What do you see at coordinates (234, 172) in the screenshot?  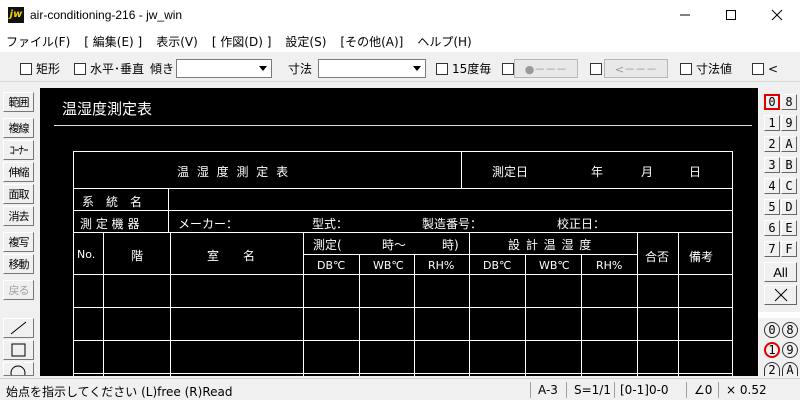 I see `form-title: 温 湿 度 測 定 表` at bounding box center [234, 172].